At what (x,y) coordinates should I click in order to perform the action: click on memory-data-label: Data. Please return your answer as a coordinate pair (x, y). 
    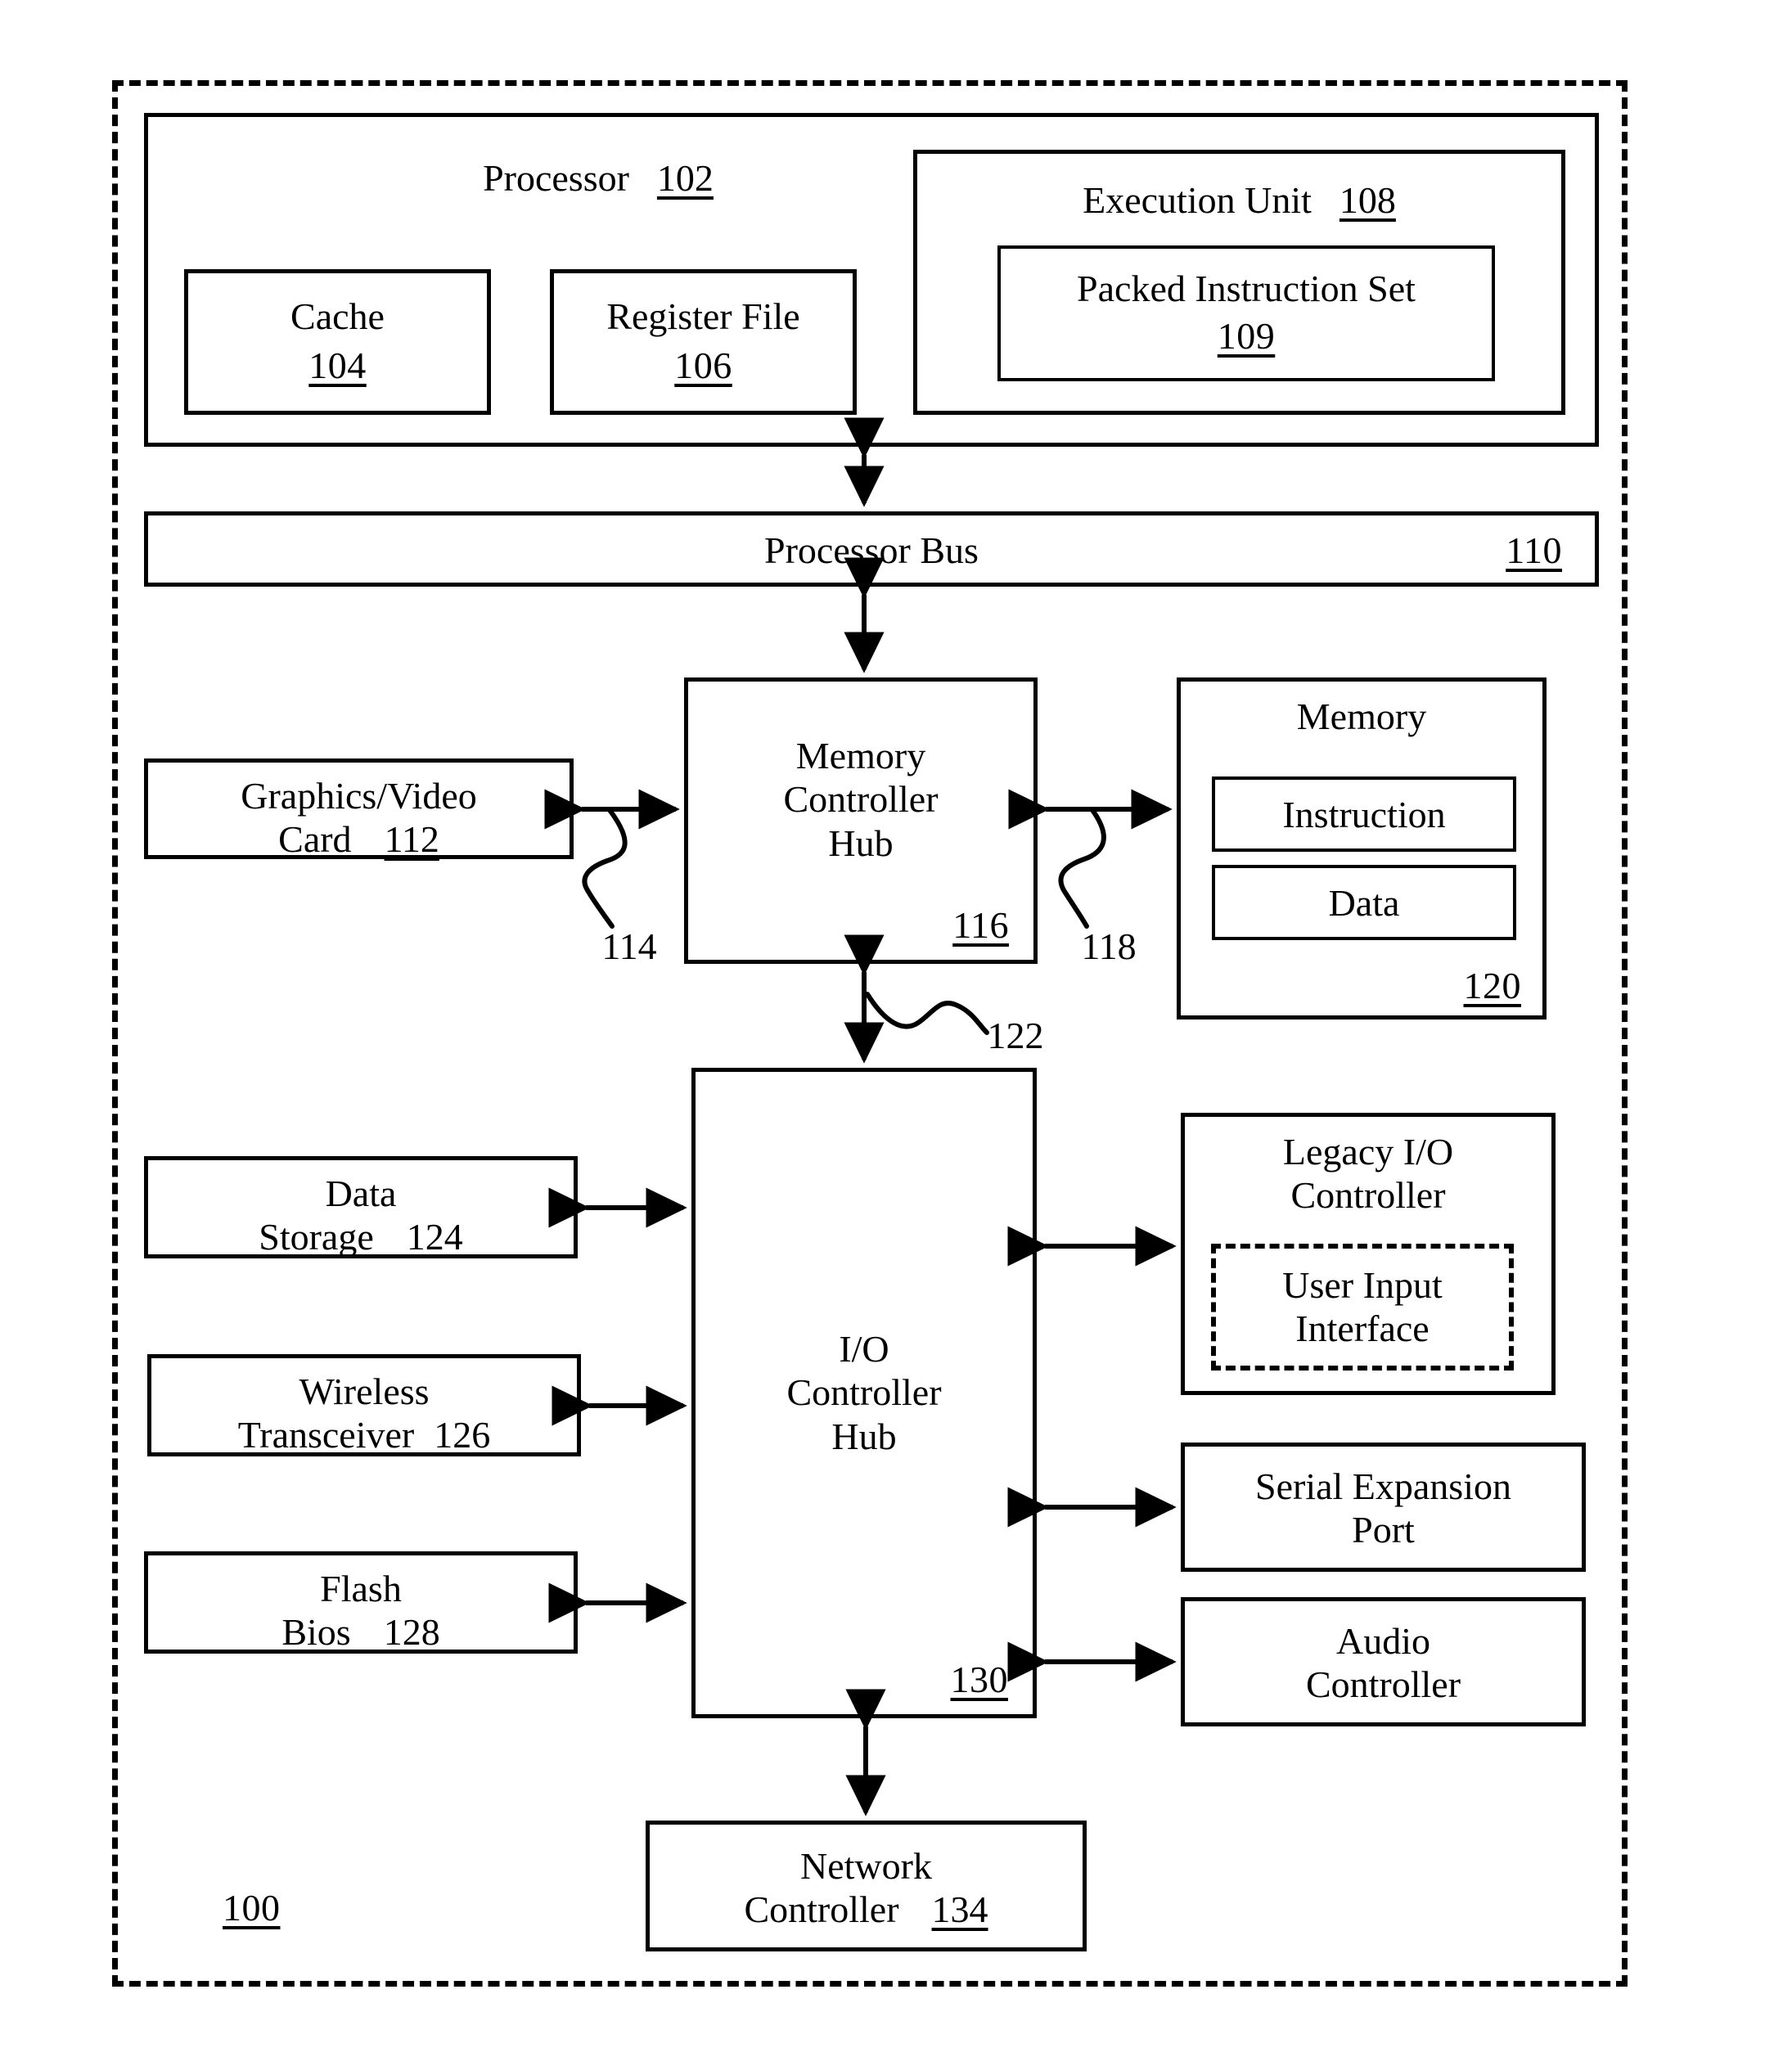
    Looking at the image, I should click on (1364, 903).